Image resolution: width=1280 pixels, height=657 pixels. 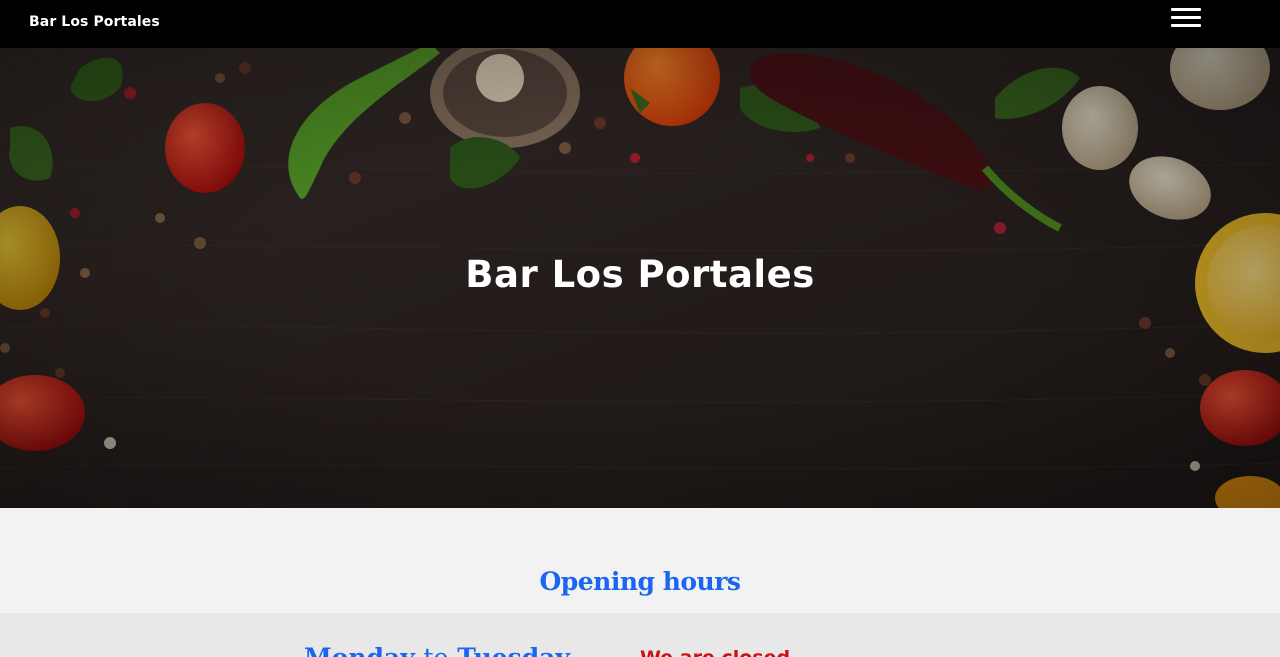 What do you see at coordinates (513, 650) in the screenshot?
I see `day-to: Tuesday` at bounding box center [513, 650].